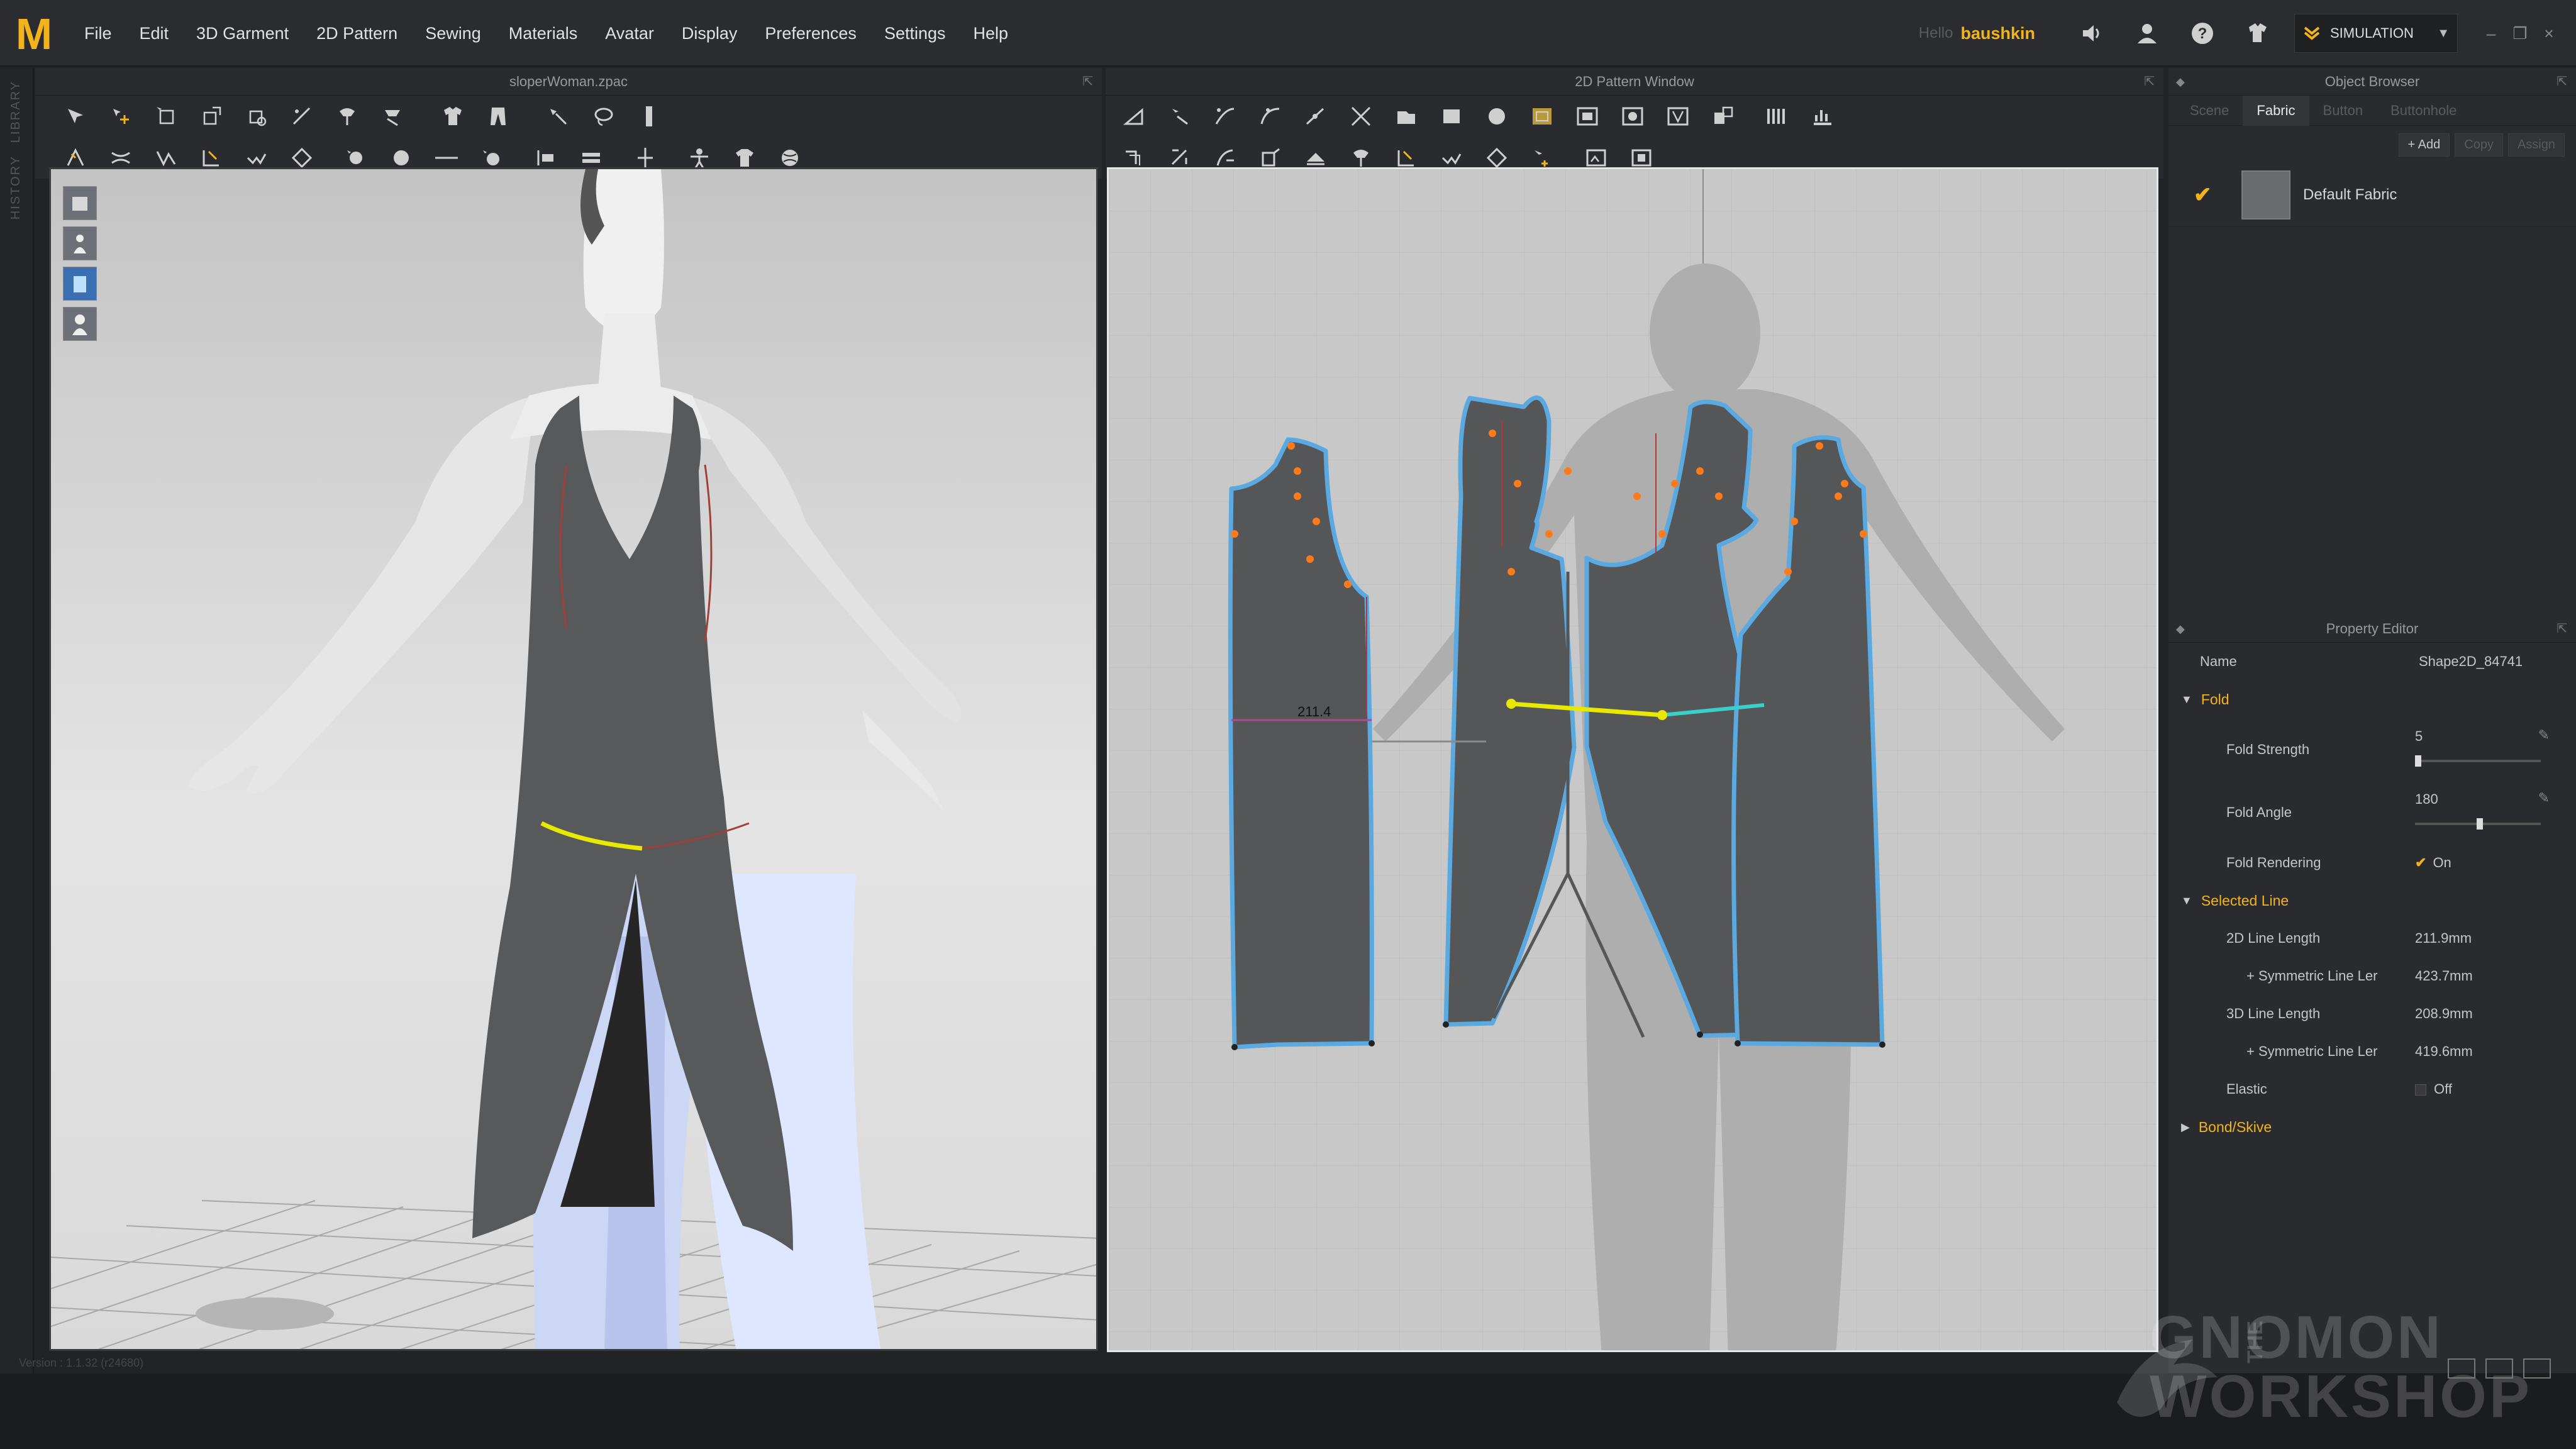  Describe the element at coordinates (710, 33) in the screenshot. I see `menu-display: Display` at that location.